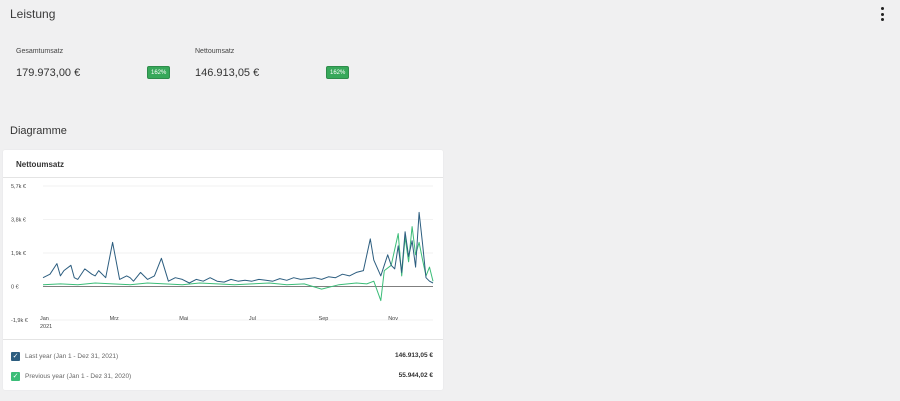 This screenshot has height=401, width=900. What do you see at coordinates (19, 321) in the screenshot?
I see `y-tick-label: -1,9k €` at bounding box center [19, 321].